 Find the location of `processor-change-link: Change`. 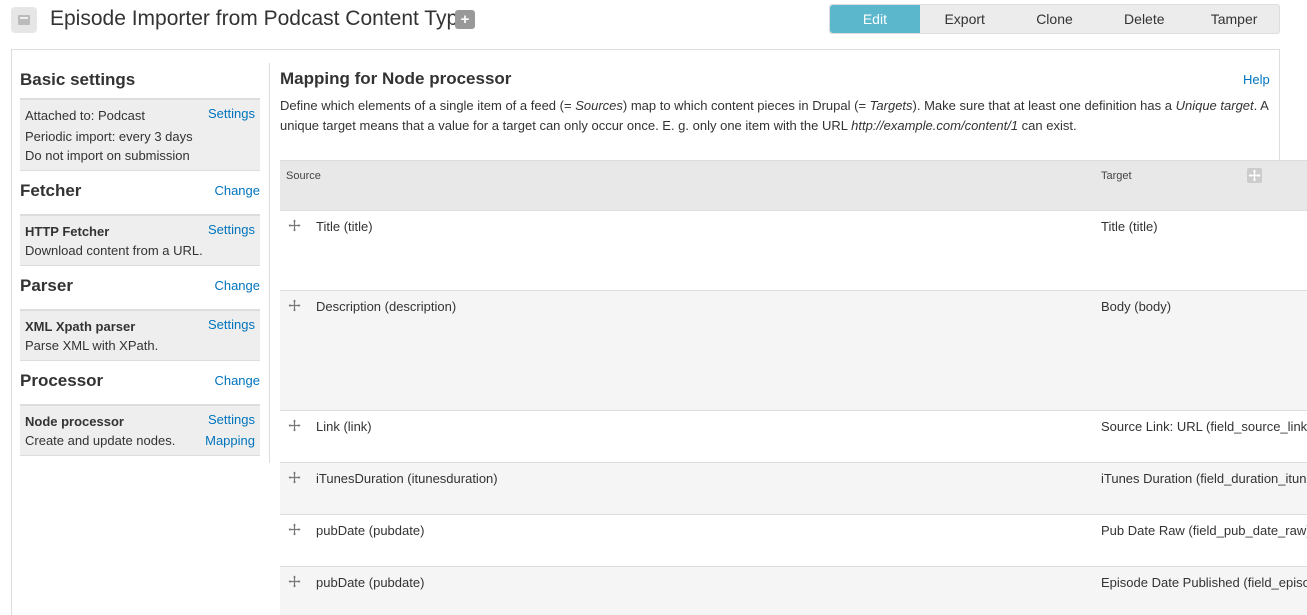

processor-change-link: Change is located at coordinates (237, 380).